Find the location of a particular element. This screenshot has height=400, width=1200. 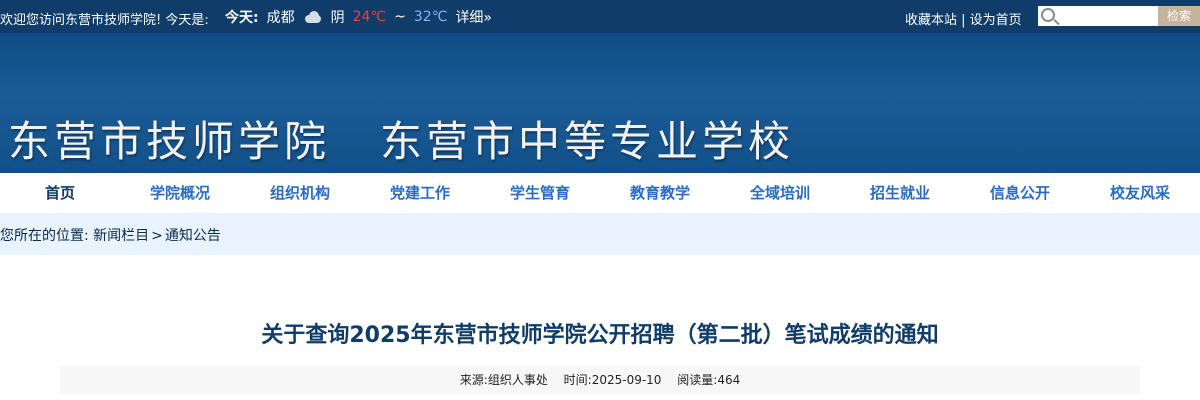

nav-item-home: 首页 is located at coordinates (60, 193).